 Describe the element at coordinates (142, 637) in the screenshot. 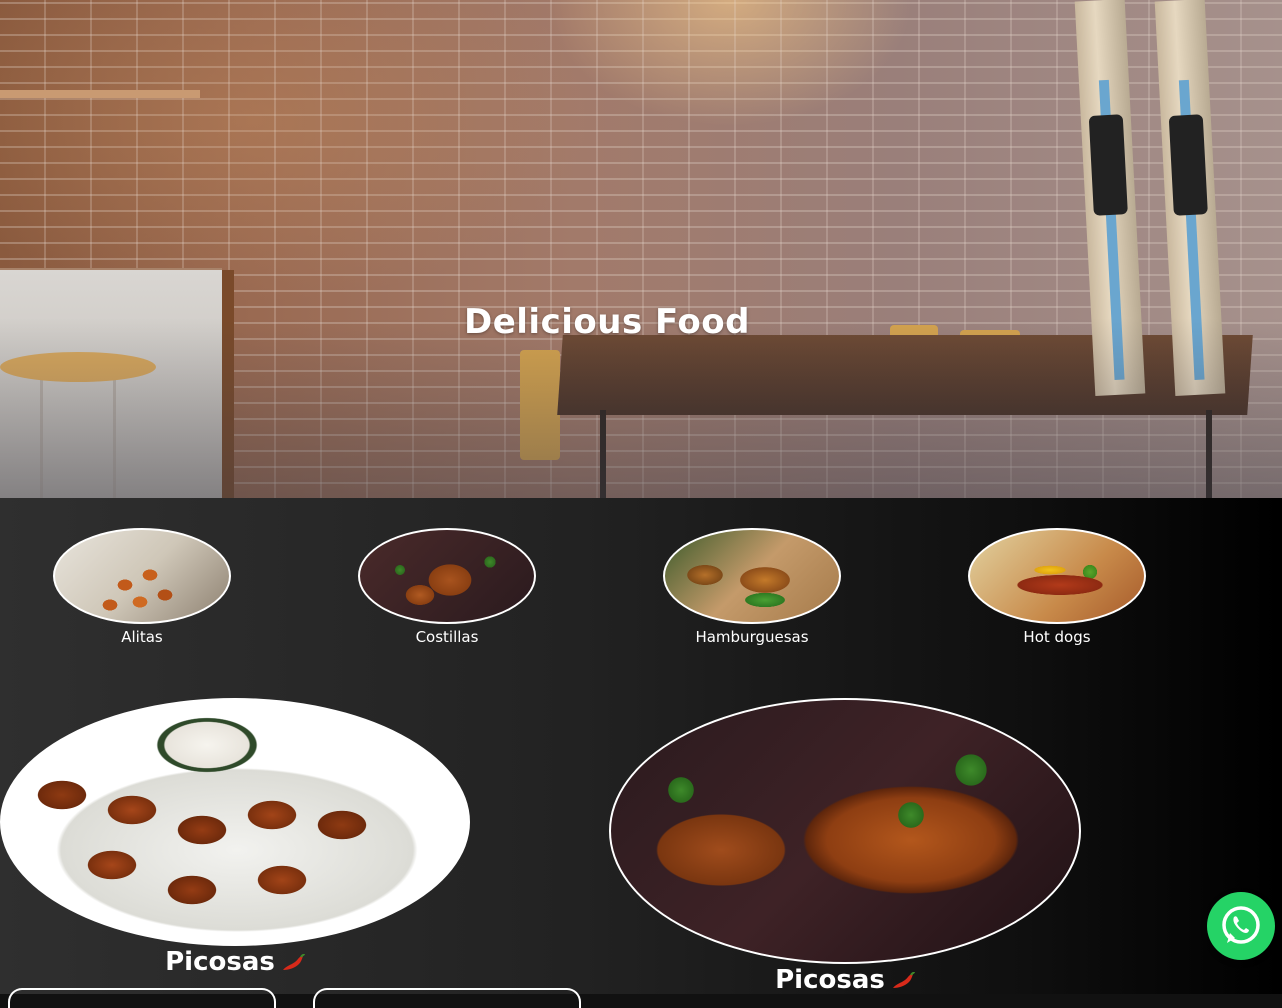

I see `category-label: Alitas` at that location.